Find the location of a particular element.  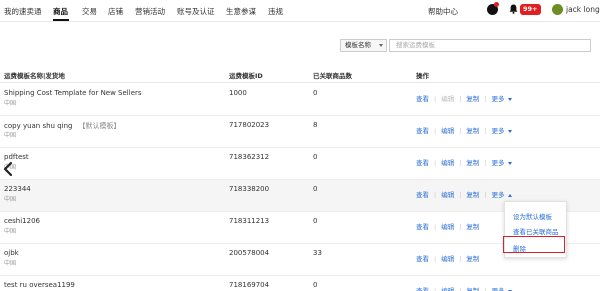

nav-item-marketing: 营销活动 is located at coordinates (150, 11).